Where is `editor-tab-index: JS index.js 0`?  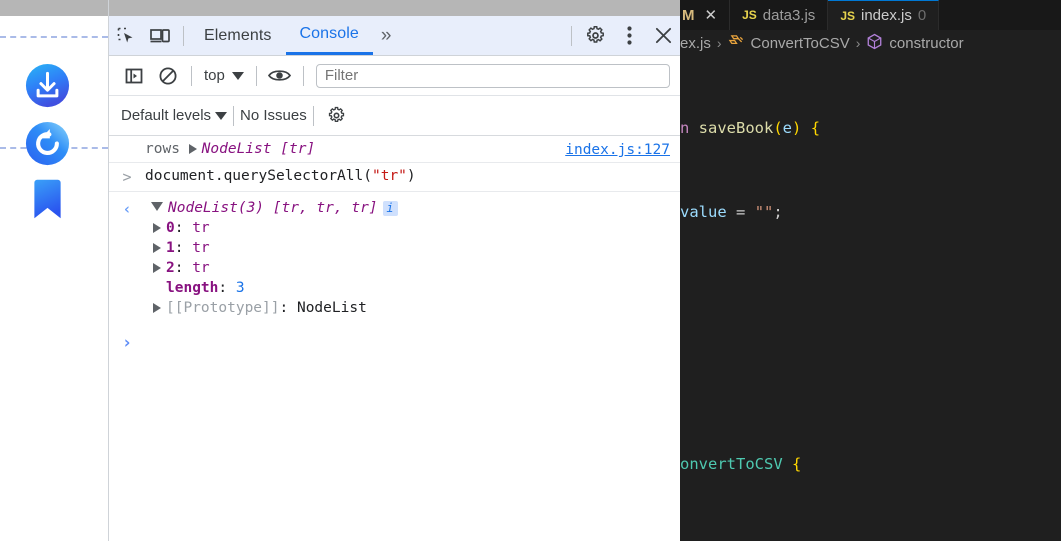 editor-tab-index: JS index.js 0 is located at coordinates (884, 15).